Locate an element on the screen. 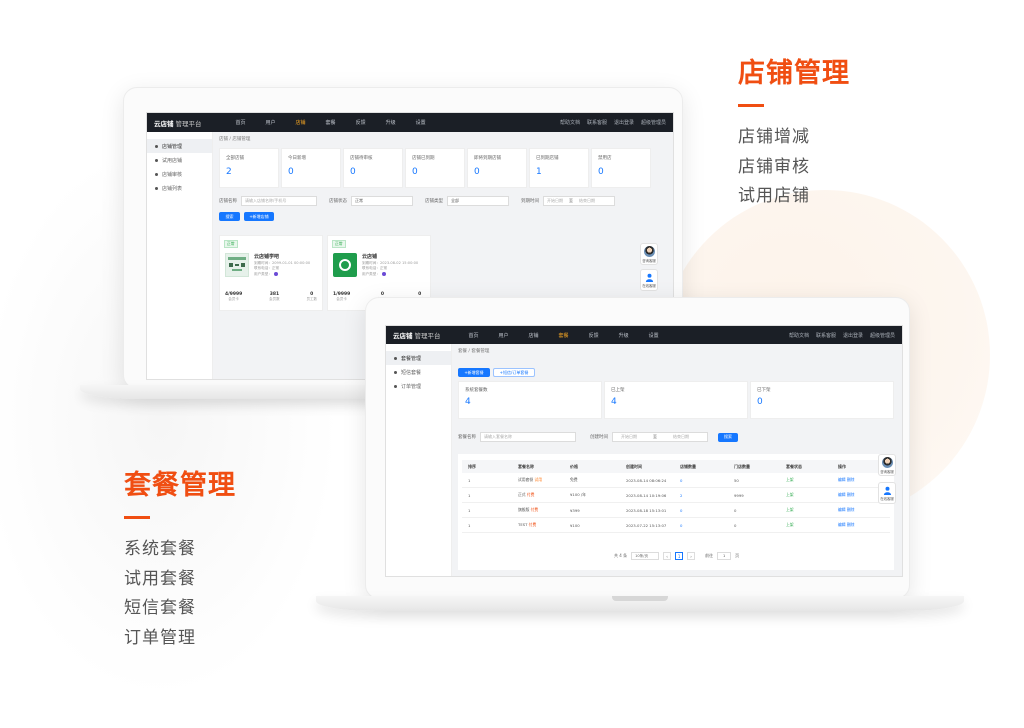 Image resolution: width=1024 pixels, height=728 pixels. app-logo: 云店铺 管理平台 is located at coordinates (417, 336).